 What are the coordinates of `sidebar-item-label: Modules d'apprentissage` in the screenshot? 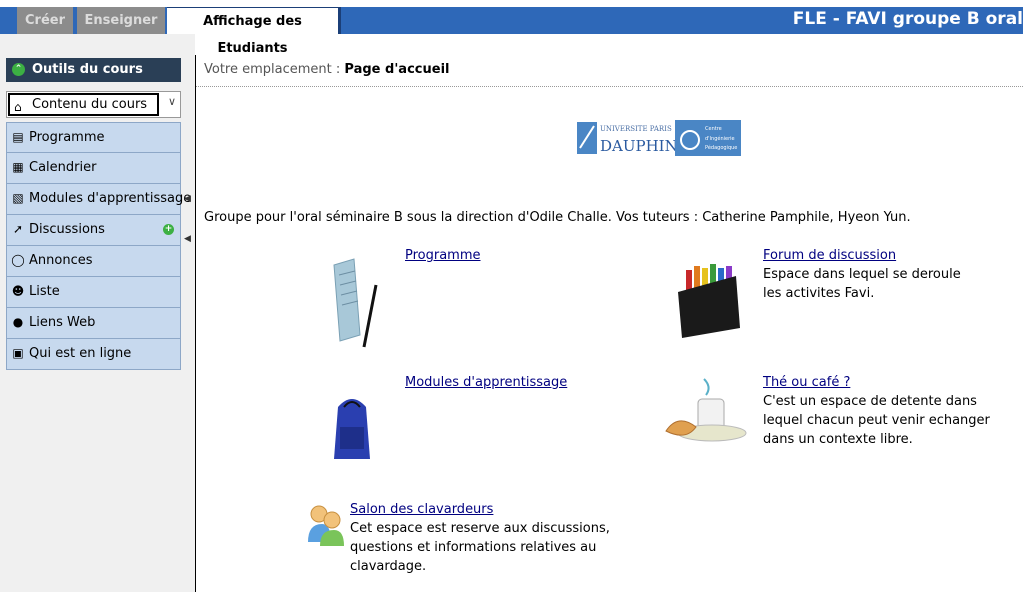 It's located at (110, 198).